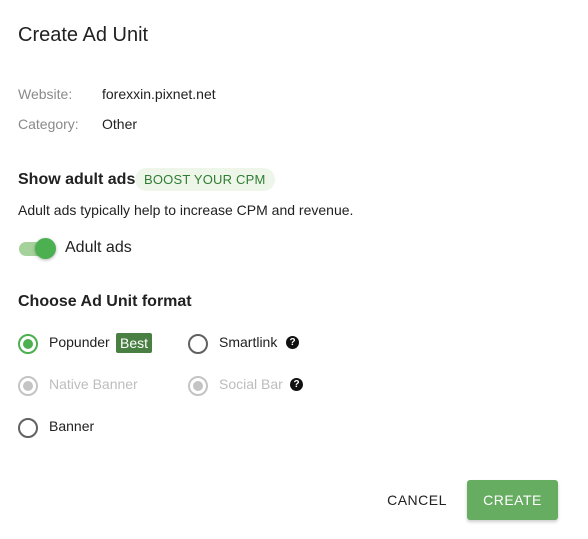 The height and width of the screenshot is (539, 588). What do you see at coordinates (159, 94) in the screenshot?
I see `website-value: forexxin.pixnet.net` at bounding box center [159, 94].